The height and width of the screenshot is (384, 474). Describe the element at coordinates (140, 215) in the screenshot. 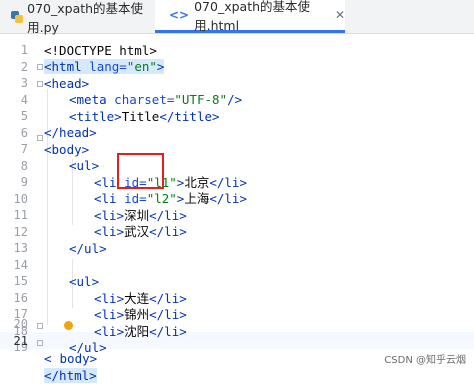

I see `code-line-11: <li>深圳</li>` at that location.